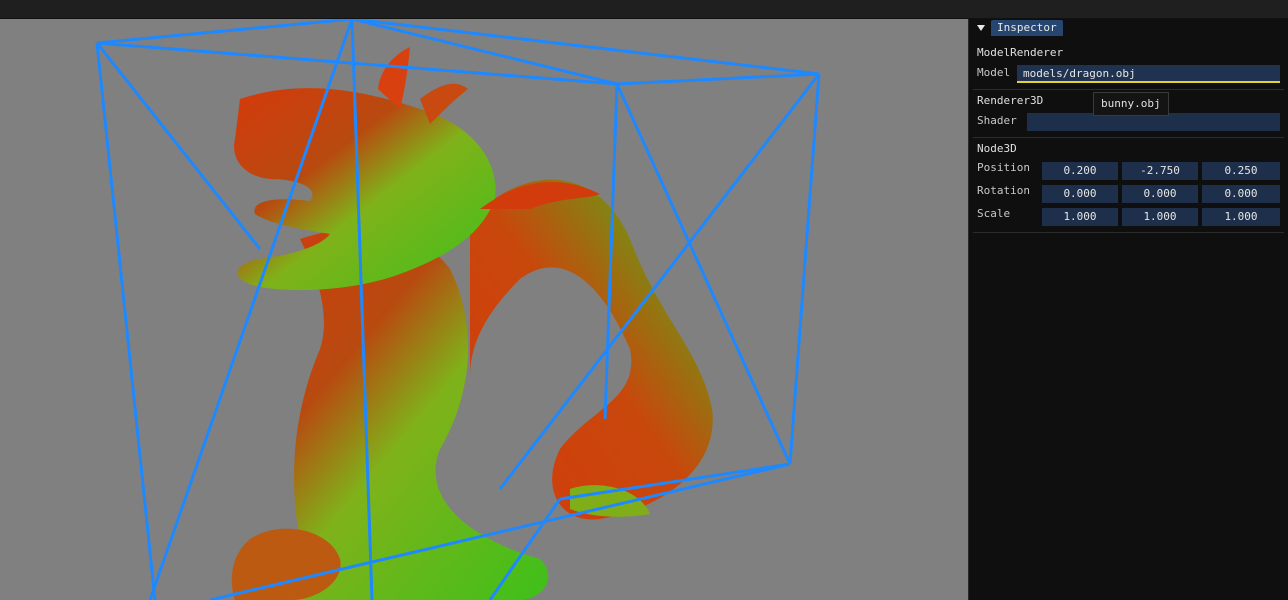 This screenshot has height=600, width=1288. Describe the element at coordinates (994, 72) in the screenshot. I see `model-label: Model` at that location.